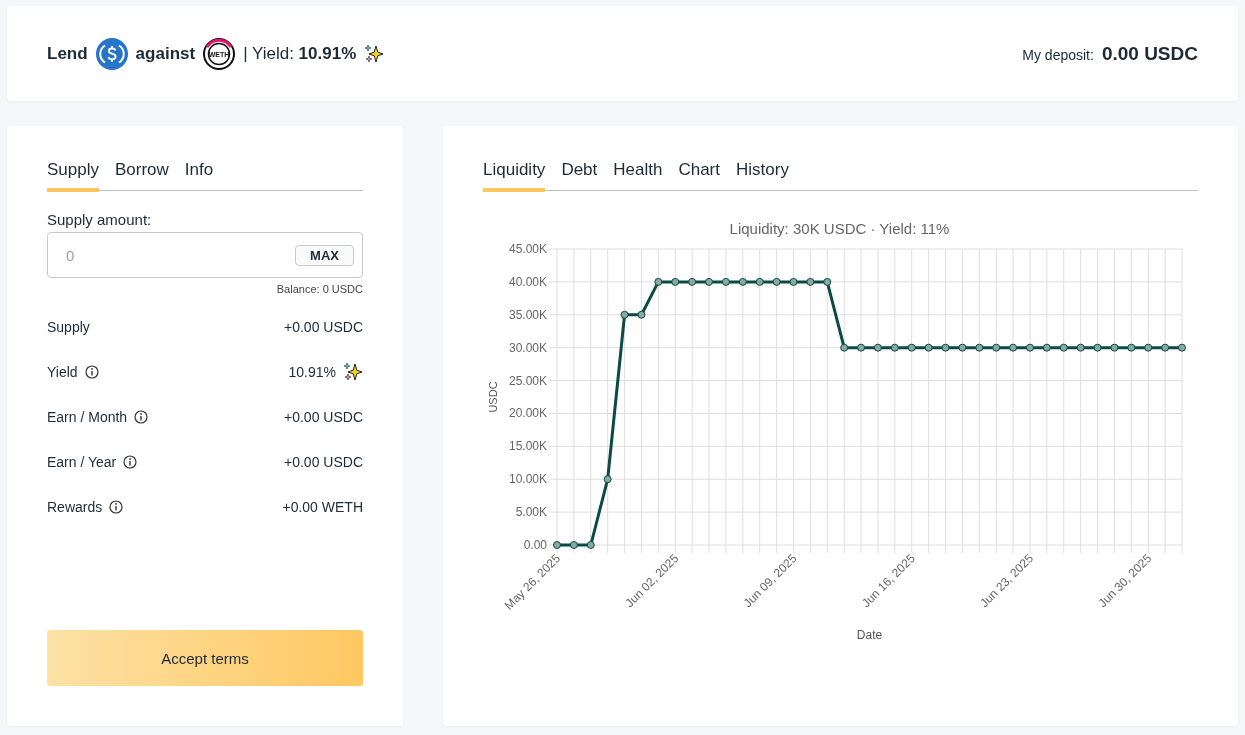 This screenshot has height=735, width=1245. I want to click on y-tick-label: 10.00K, so click(527, 479).